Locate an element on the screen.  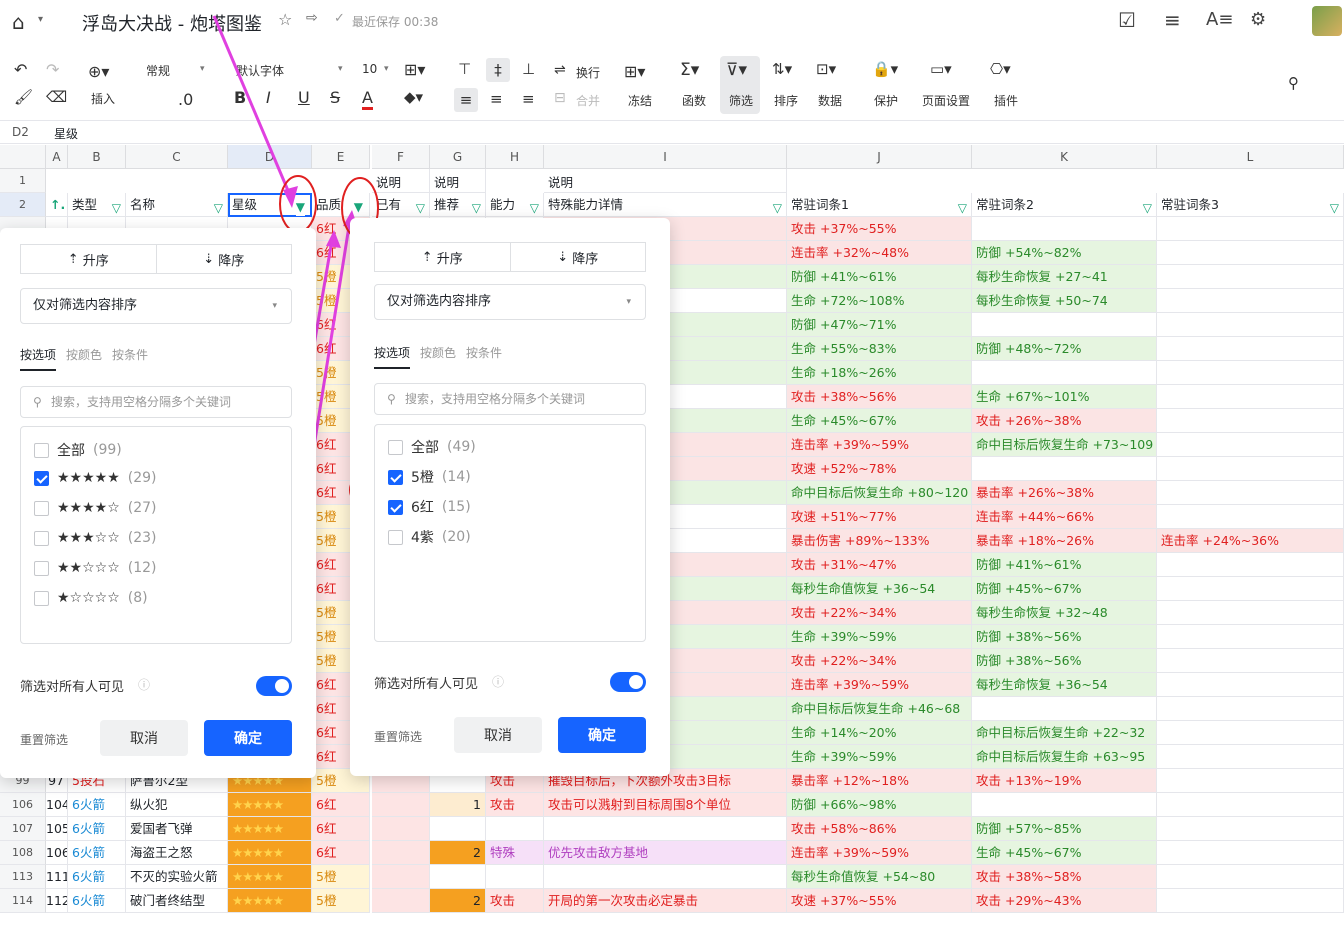
option-count: (20) is located at coordinates (456, 537).